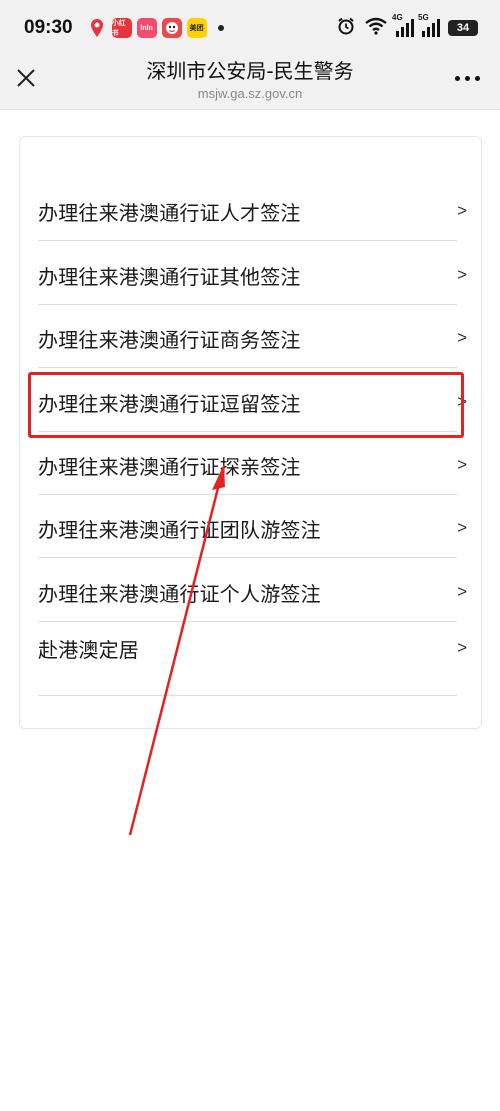 The height and width of the screenshot is (1111, 500). I want to click on menu-item-label: 办理往来港澳通行证商务签注, so click(169, 340).